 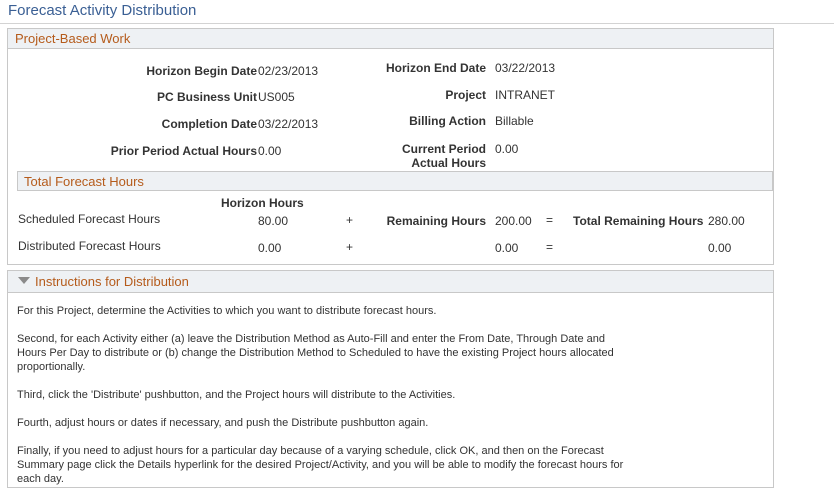 I want to click on distributed-forecast-hours-label: Distributed Forecast Hours, so click(x=89, y=246).